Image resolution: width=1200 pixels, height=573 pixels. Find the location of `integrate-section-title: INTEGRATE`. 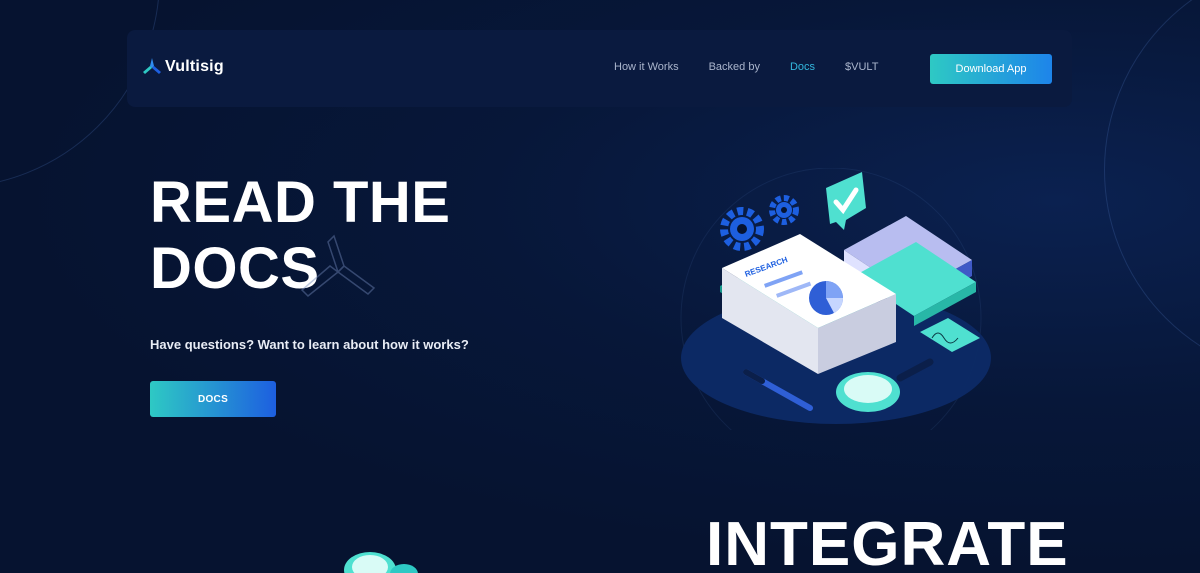

integrate-section-title: INTEGRATE is located at coordinates (887, 541).